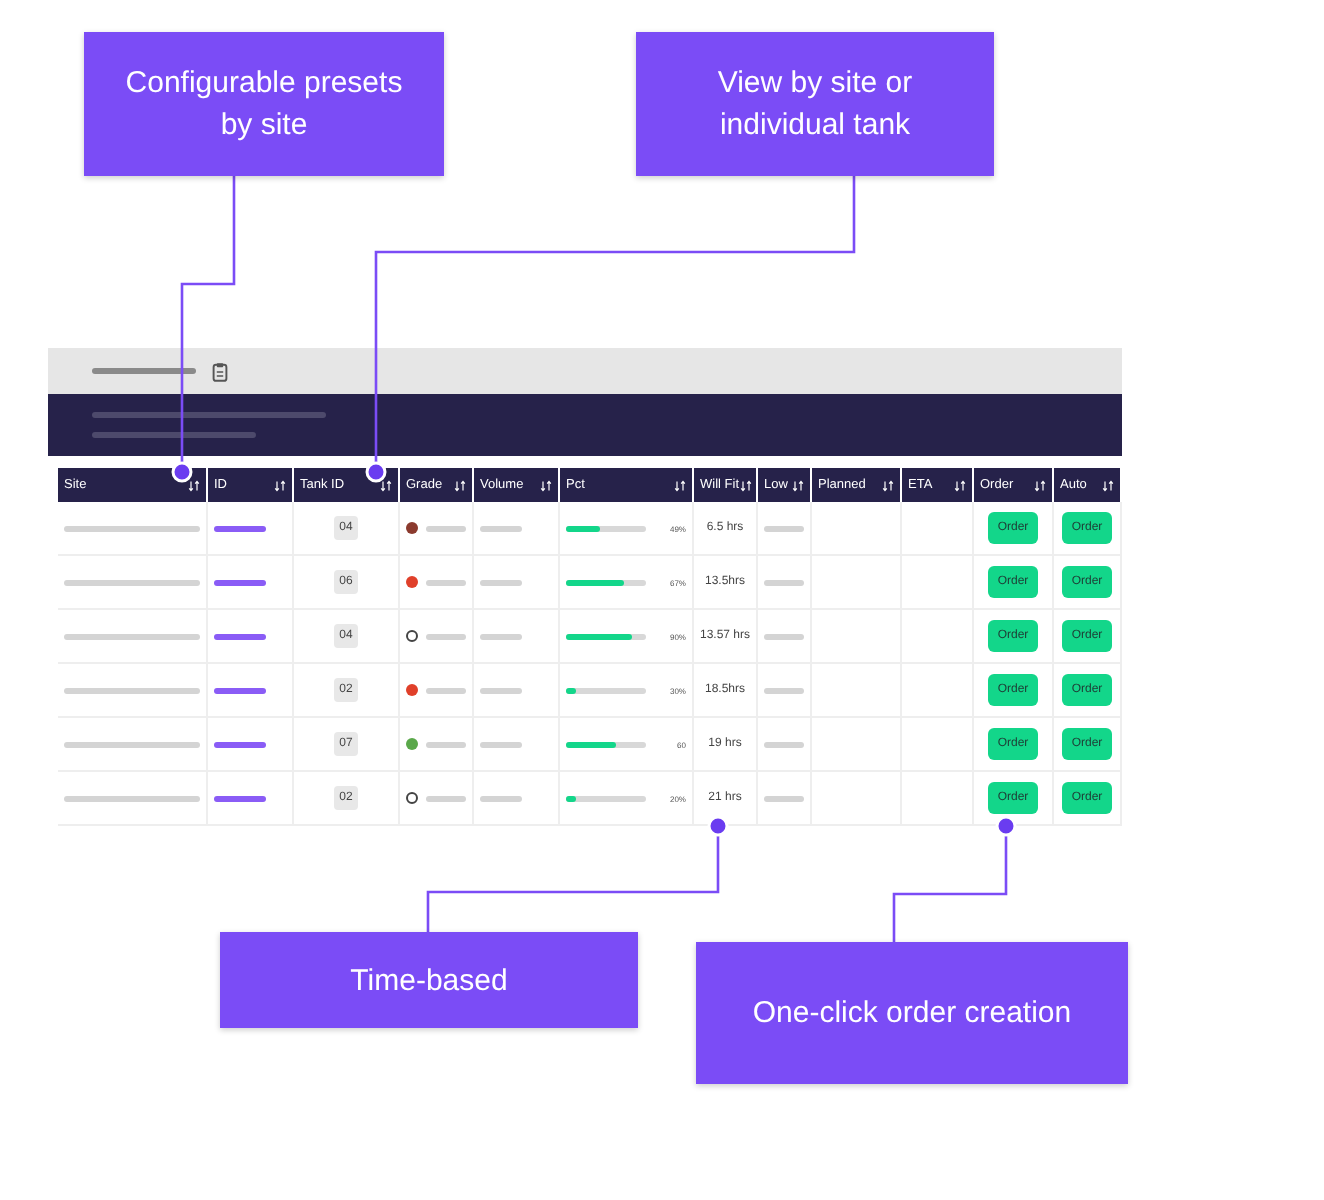 Image resolution: width=1324 pixels, height=1200 pixels. I want to click on callout-box: View by site or individual tank, so click(815, 104).